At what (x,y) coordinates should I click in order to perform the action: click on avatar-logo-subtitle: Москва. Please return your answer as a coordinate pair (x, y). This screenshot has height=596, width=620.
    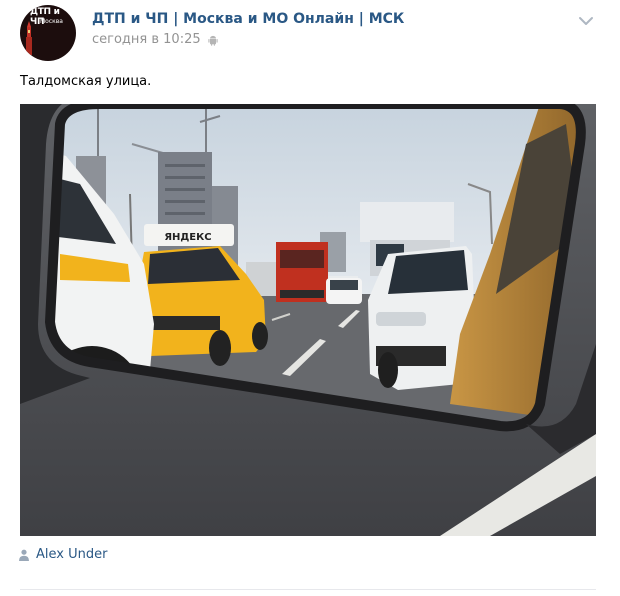
    Looking at the image, I should click on (51, 21).